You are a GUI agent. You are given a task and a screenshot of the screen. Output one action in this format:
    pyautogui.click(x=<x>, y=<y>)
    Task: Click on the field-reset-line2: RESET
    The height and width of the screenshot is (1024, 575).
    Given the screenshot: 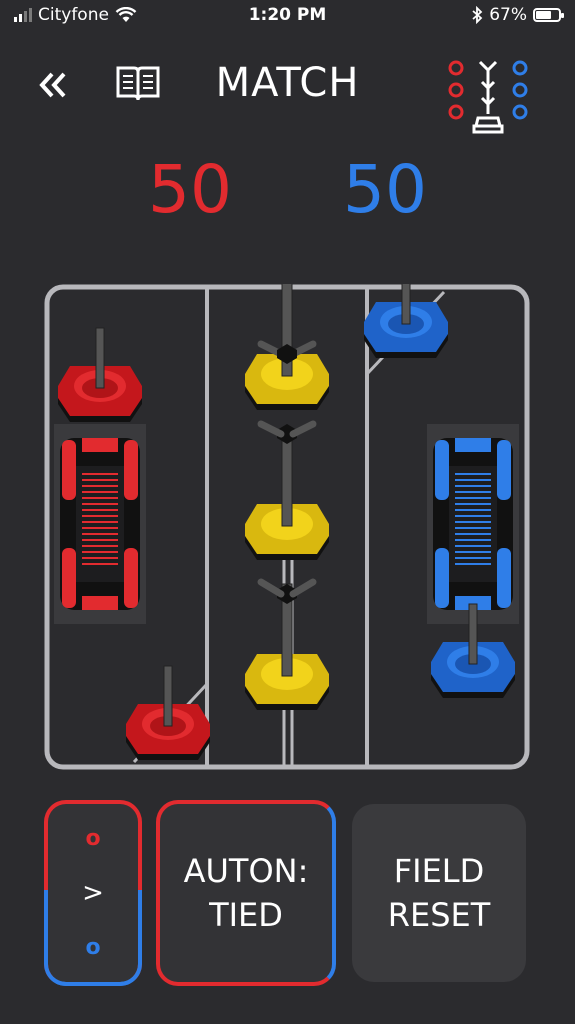 What is the action you would take?
    pyautogui.click(x=439, y=915)
    